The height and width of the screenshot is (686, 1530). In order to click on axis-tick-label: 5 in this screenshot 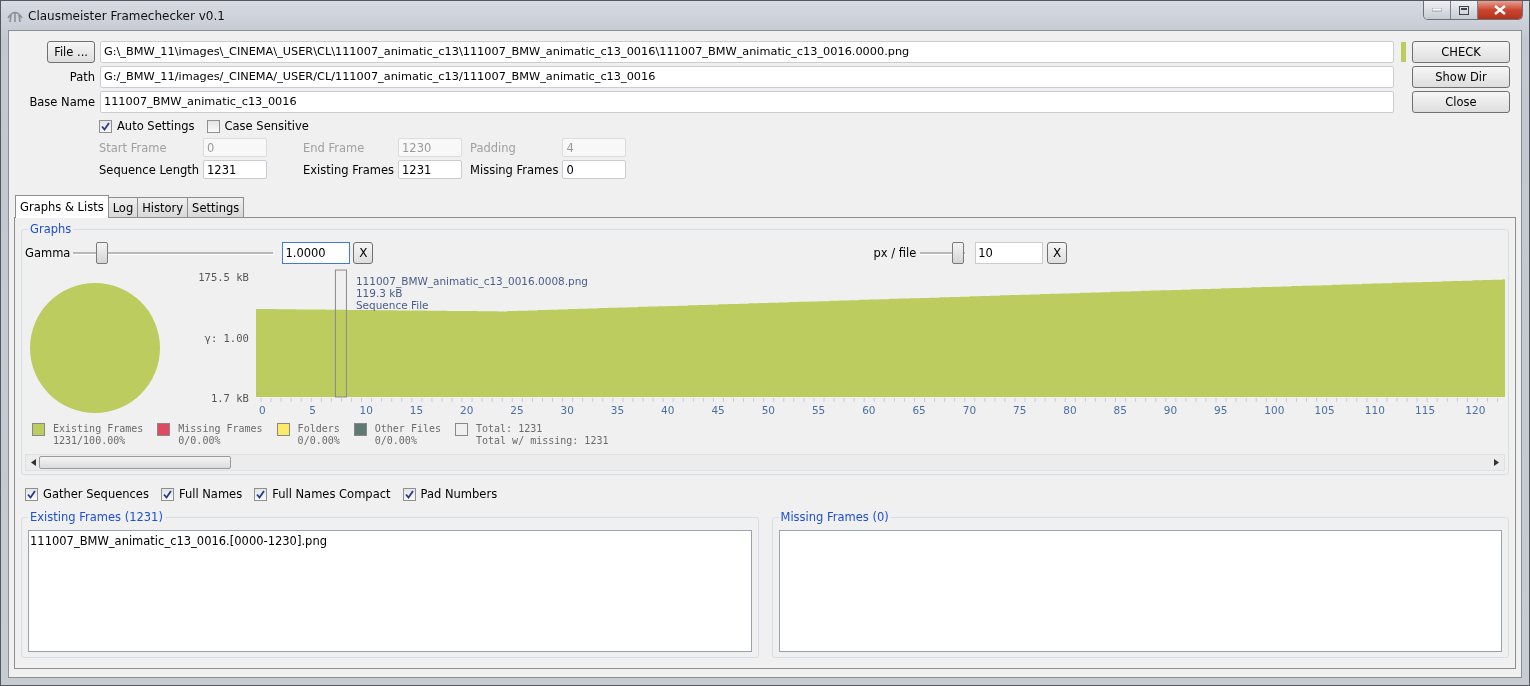, I will do `click(312, 409)`.